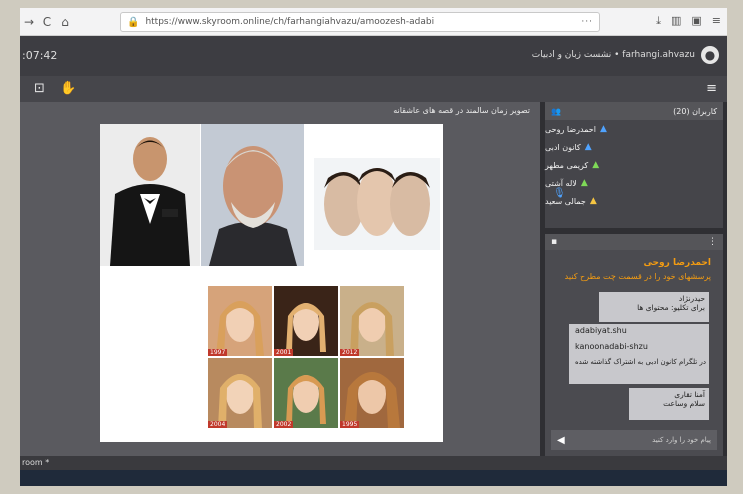 Image resolution: width=743 pixels, height=494 pixels. Describe the element at coordinates (711, 88) in the screenshot. I see `hamburger-menu-icon: ≡` at that location.